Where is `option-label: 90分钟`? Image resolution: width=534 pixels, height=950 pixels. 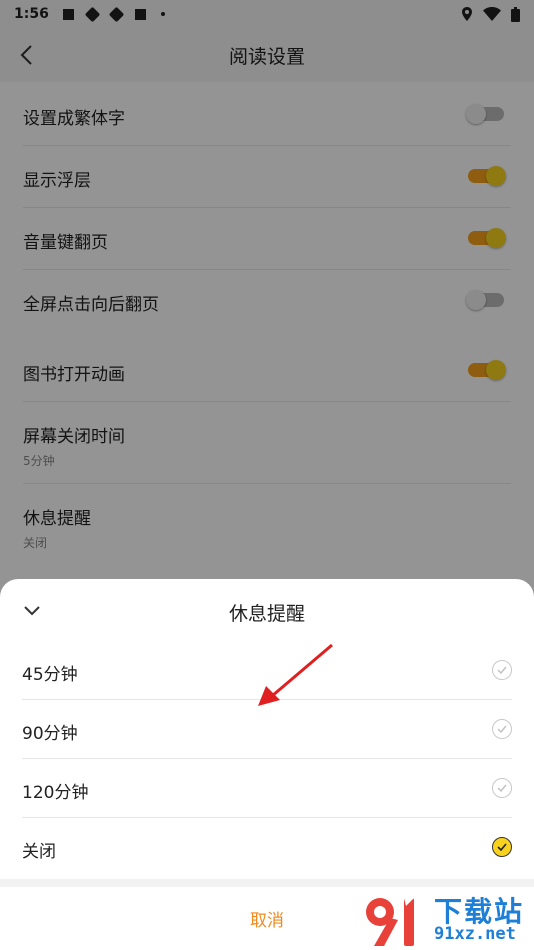 option-label: 90分钟 is located at coordinates (50, 734).